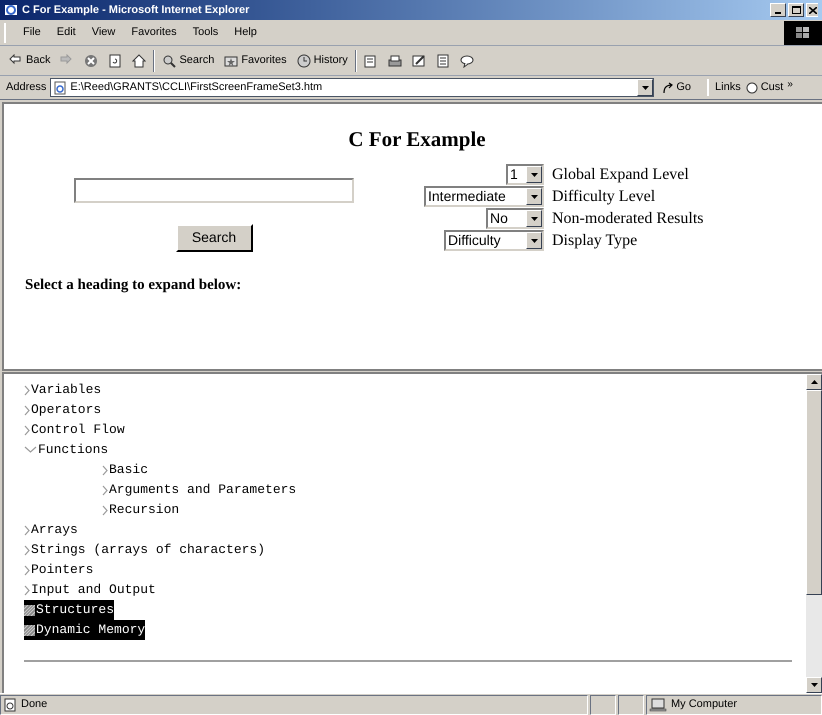  What do you see at coordinates (790, 85) in the screenshot?
I see `more-links-chevron: »` at bounding box center [790, 85].